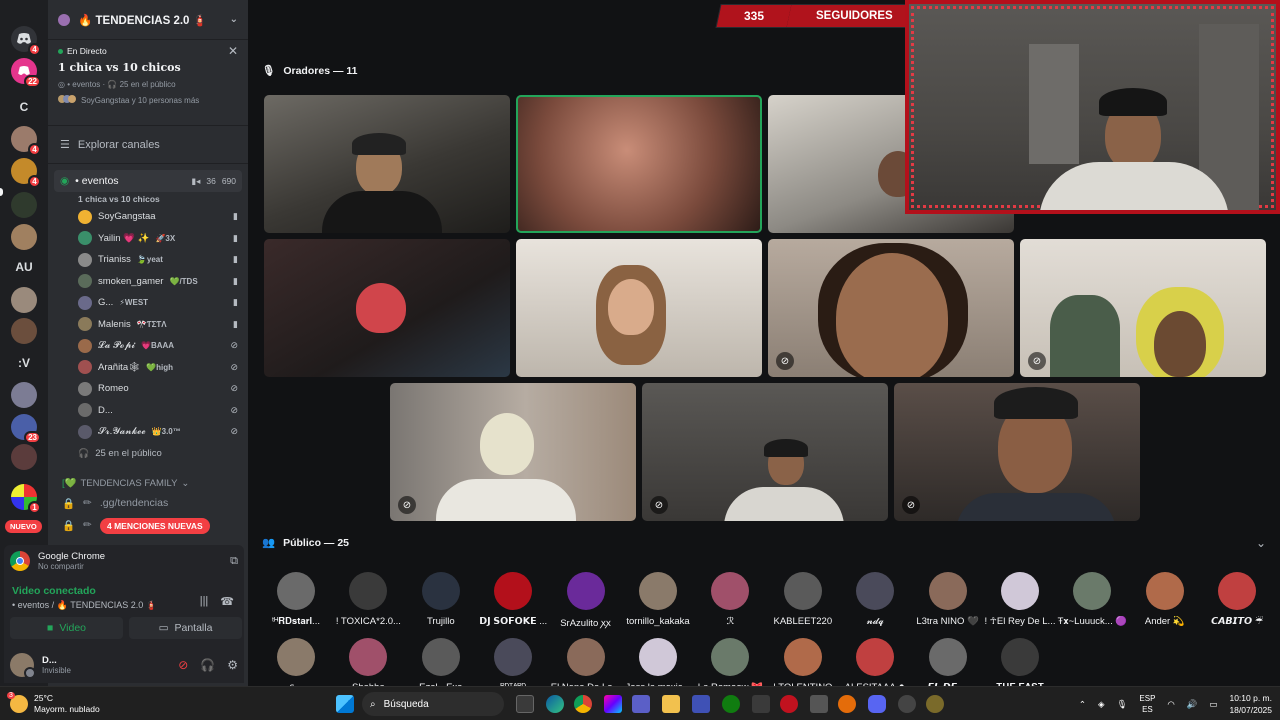 The height and width of the screenshot is (720, 1280). What do you see at coordinates (227, 601) in the screenshot?
I see `disconnect-icon: ☎` at bounding box center [227, 601].